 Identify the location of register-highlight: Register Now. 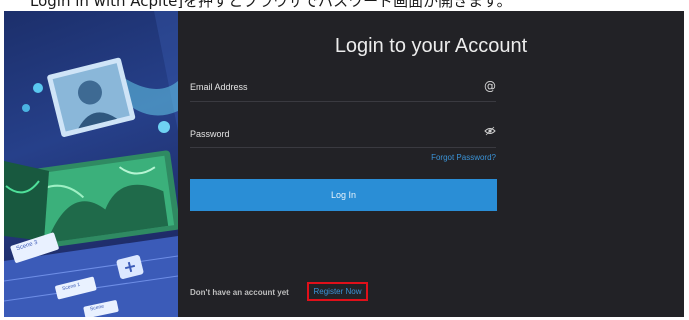
(337, 291).